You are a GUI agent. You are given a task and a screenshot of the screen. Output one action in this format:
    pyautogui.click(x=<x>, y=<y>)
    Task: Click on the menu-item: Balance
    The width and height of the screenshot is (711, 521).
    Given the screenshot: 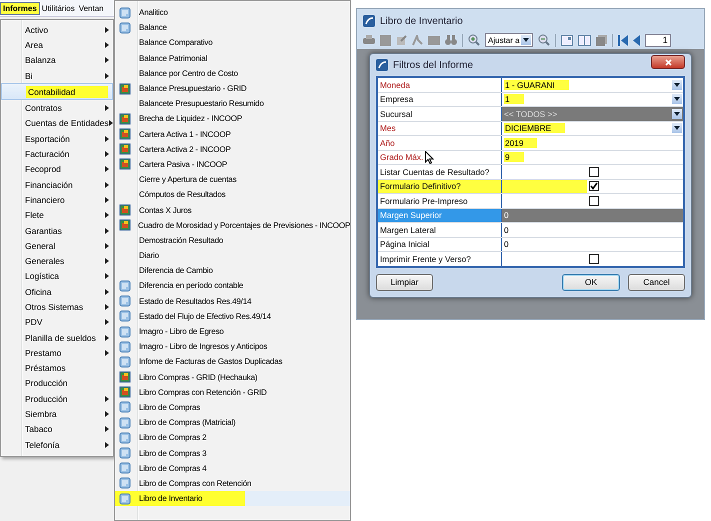 What is the action you would take?
    pyautogui.click(x=232, y=28)
    